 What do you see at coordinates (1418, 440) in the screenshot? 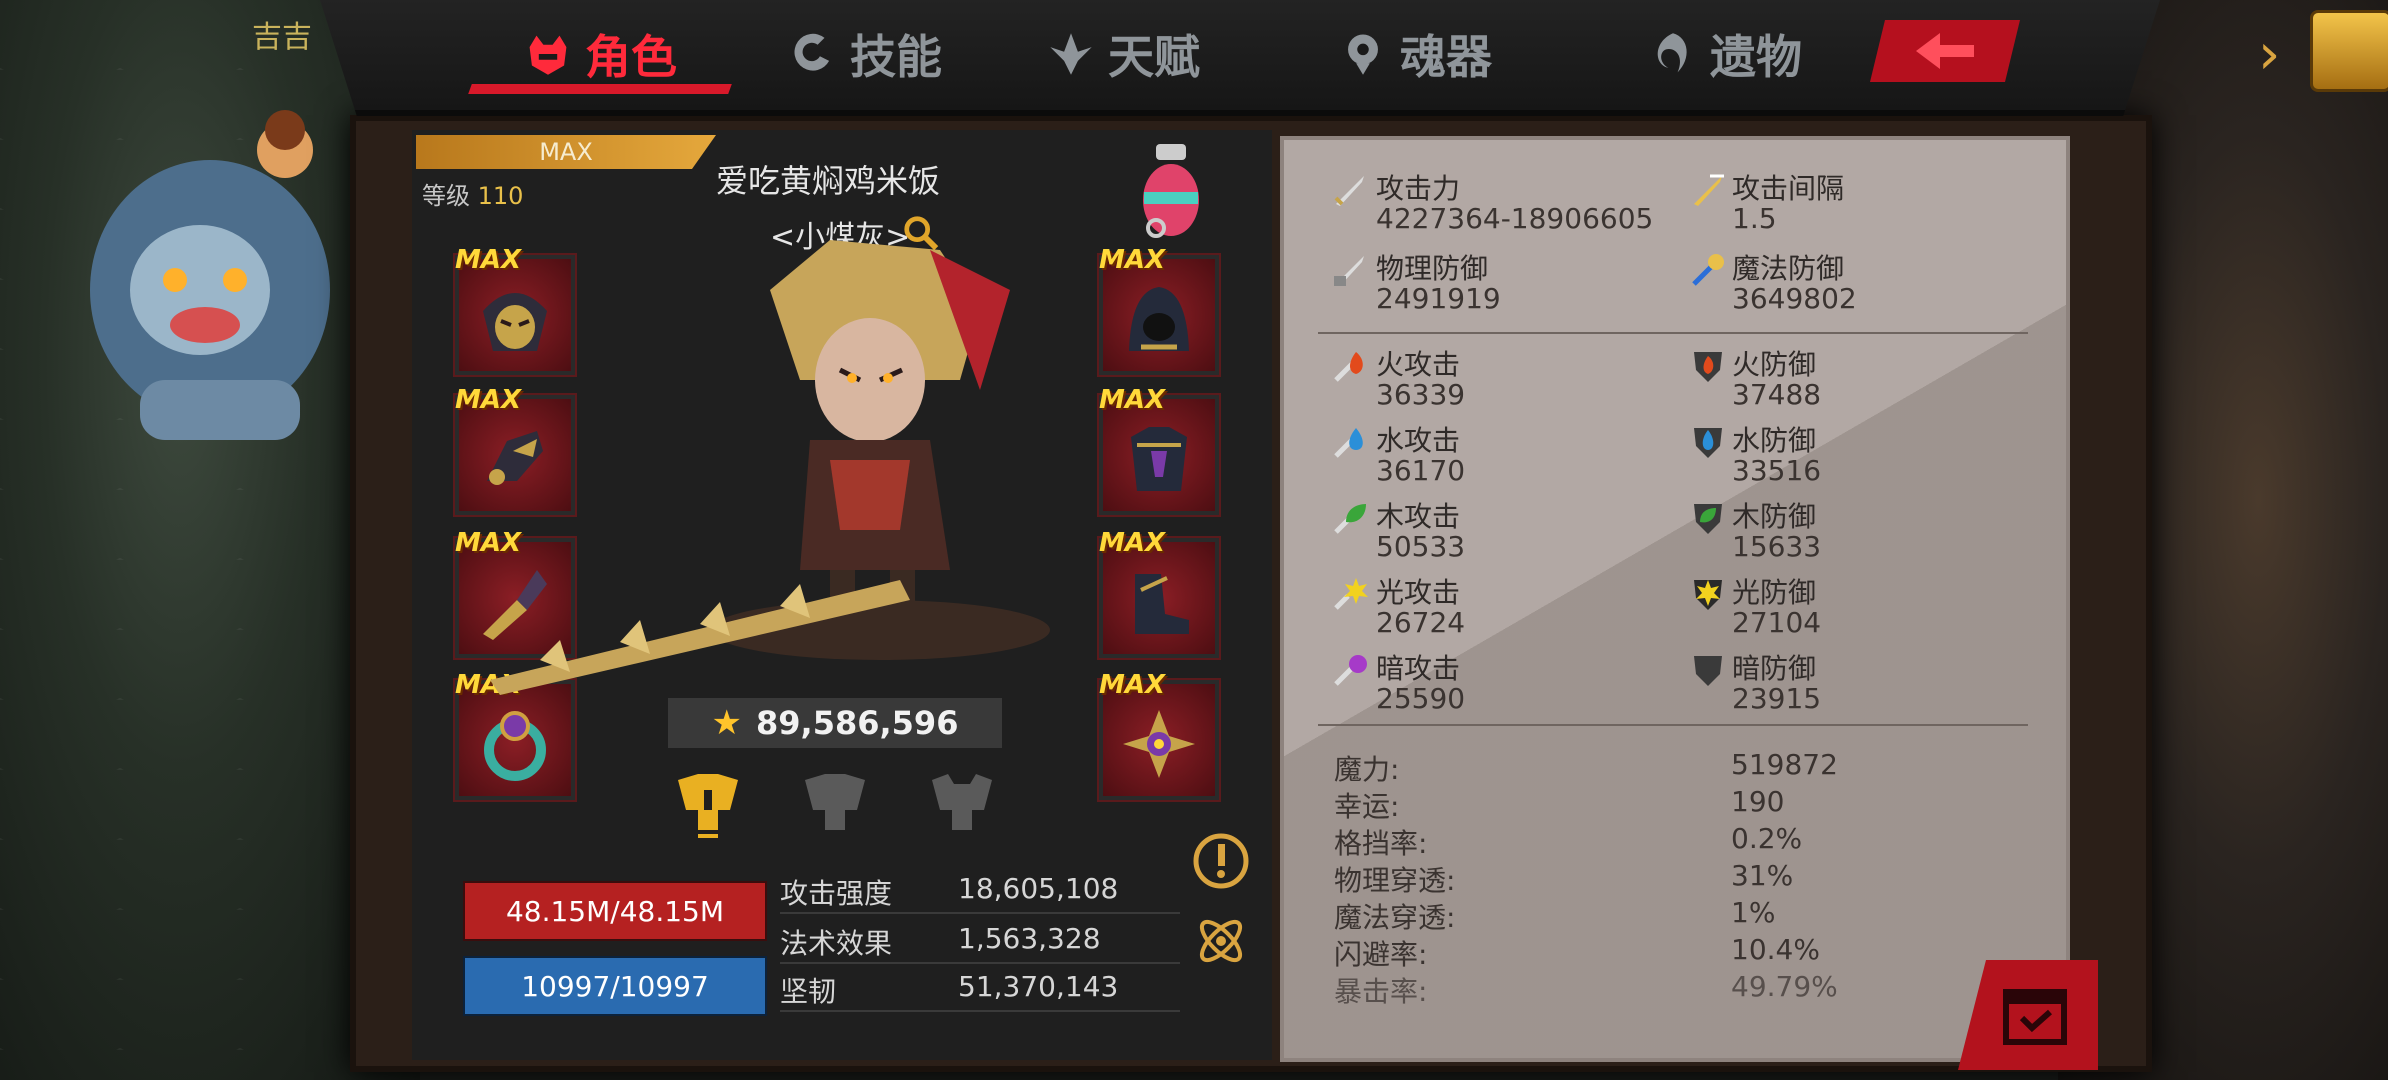
I see `attr-label: 水攻击` at bounding box center [1418, 440].